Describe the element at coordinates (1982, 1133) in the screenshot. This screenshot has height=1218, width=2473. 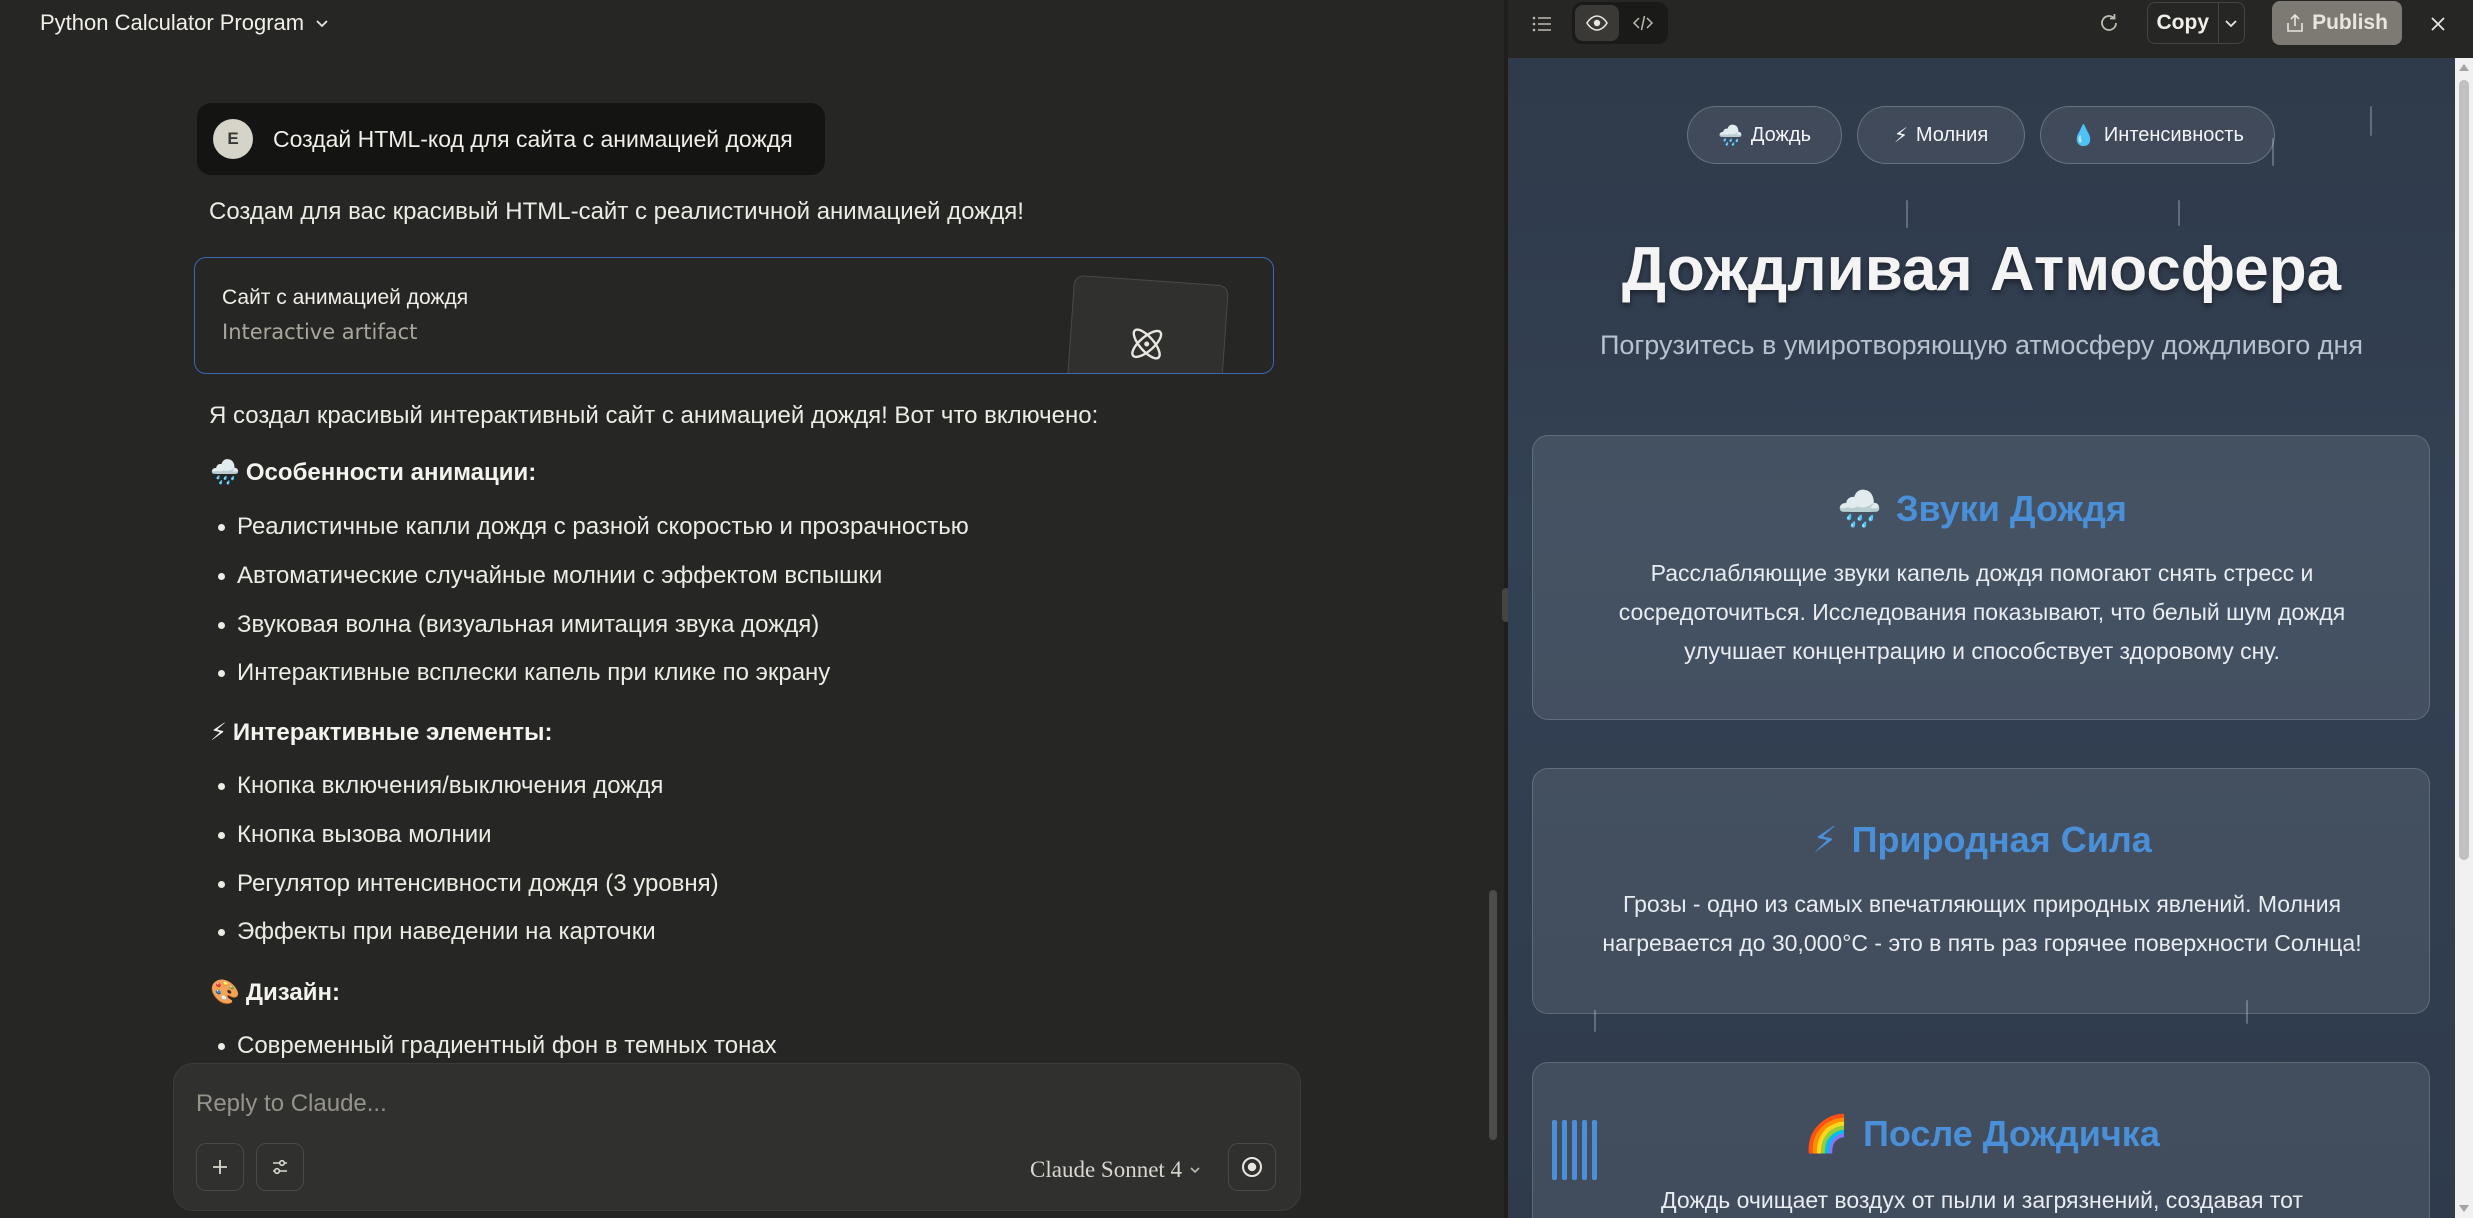
I see `card-title: 🌈 После Дождичка` at that location.